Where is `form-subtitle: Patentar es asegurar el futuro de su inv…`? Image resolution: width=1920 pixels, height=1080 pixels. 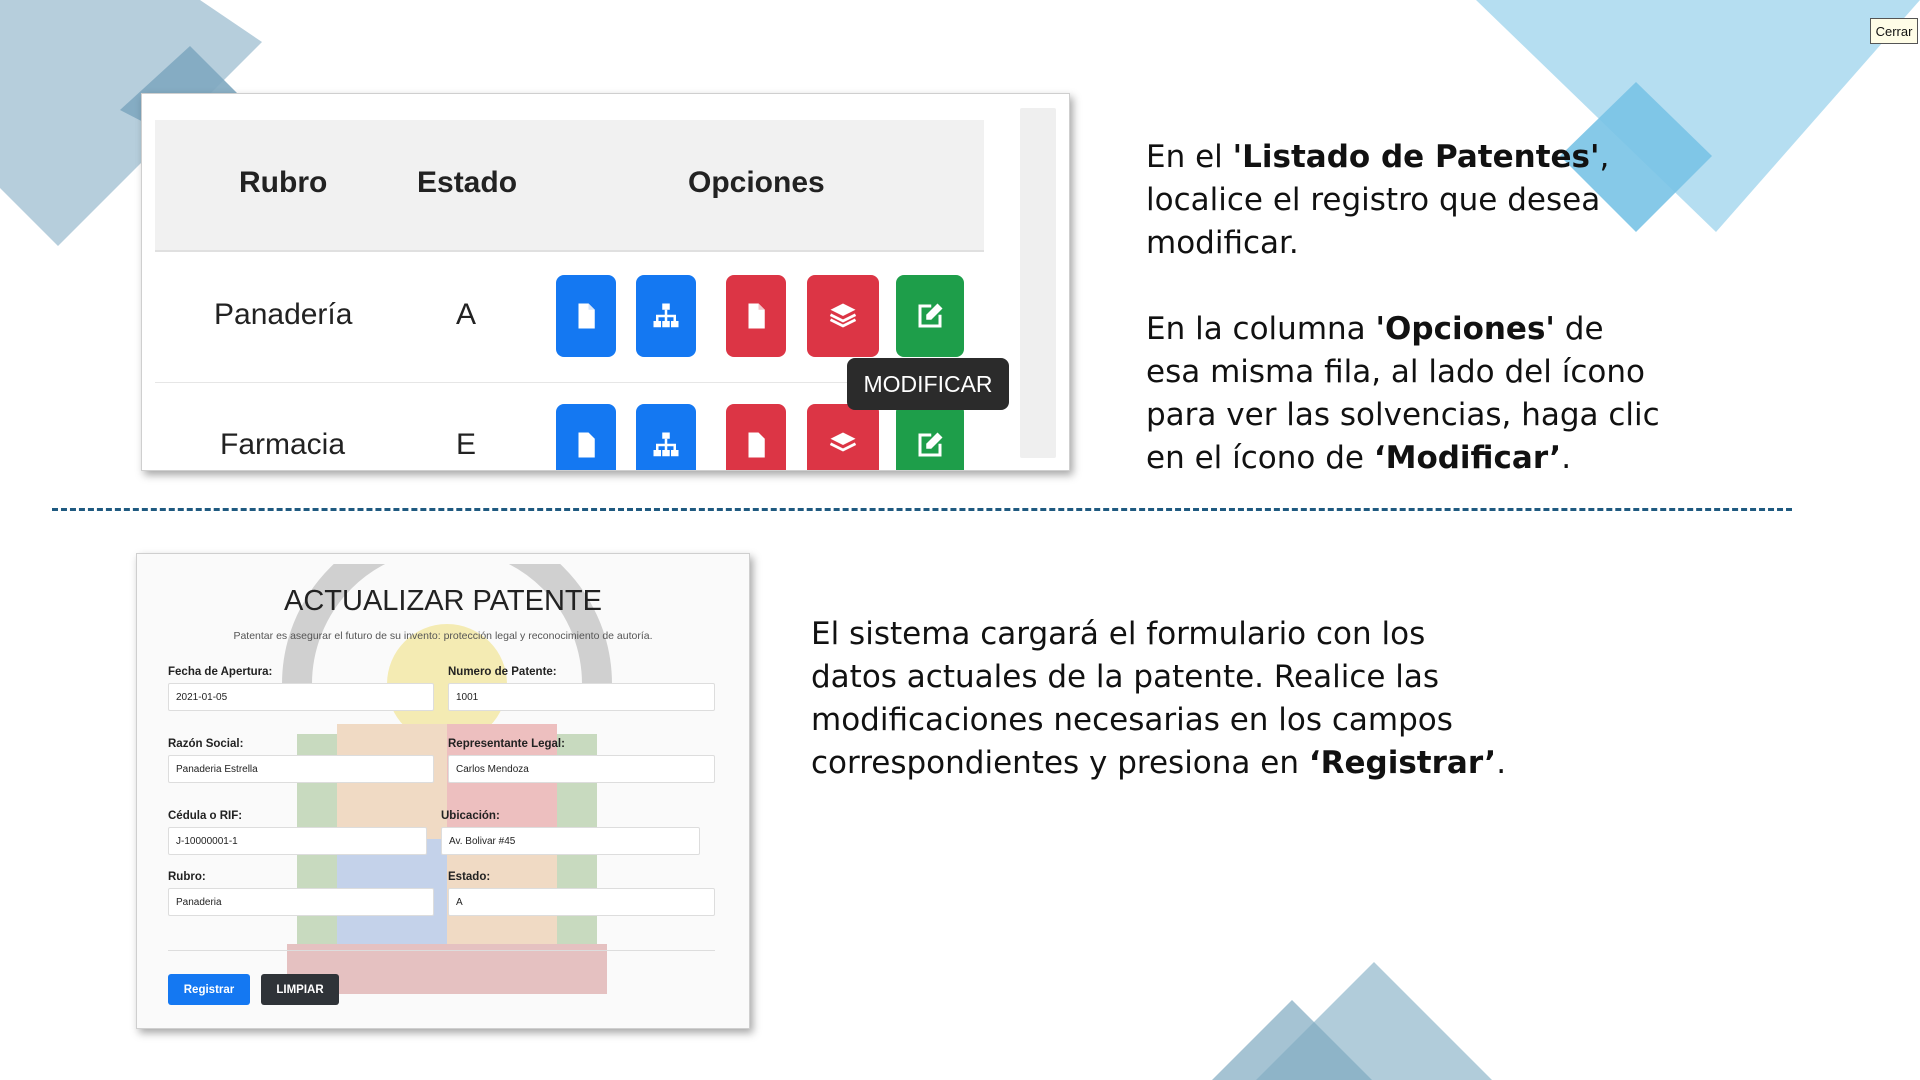 form-subtitle: Patentar es asegurar el futuro de su inv… is located at coordinates (443, 636).